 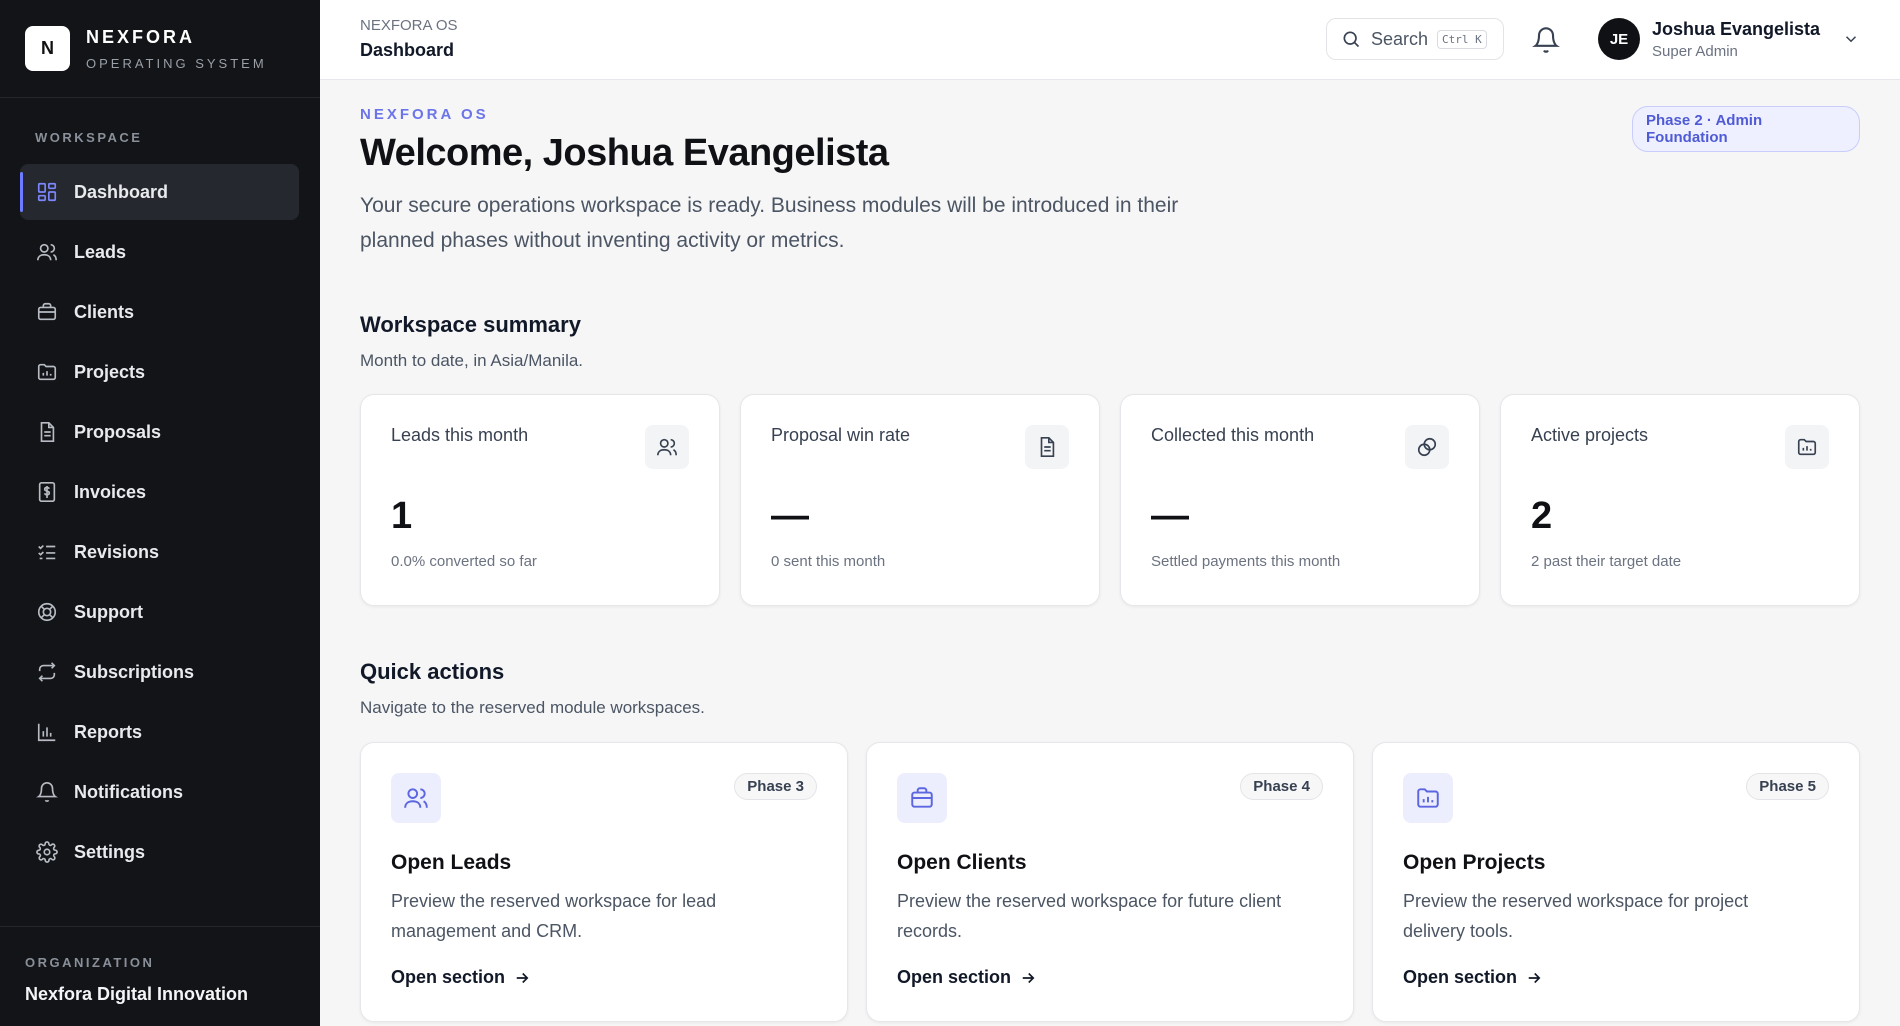 What do you see at coordinates (407, 50) in the screenshot?
I see `page-title: Dashboard` at bounding box center [407, 50].